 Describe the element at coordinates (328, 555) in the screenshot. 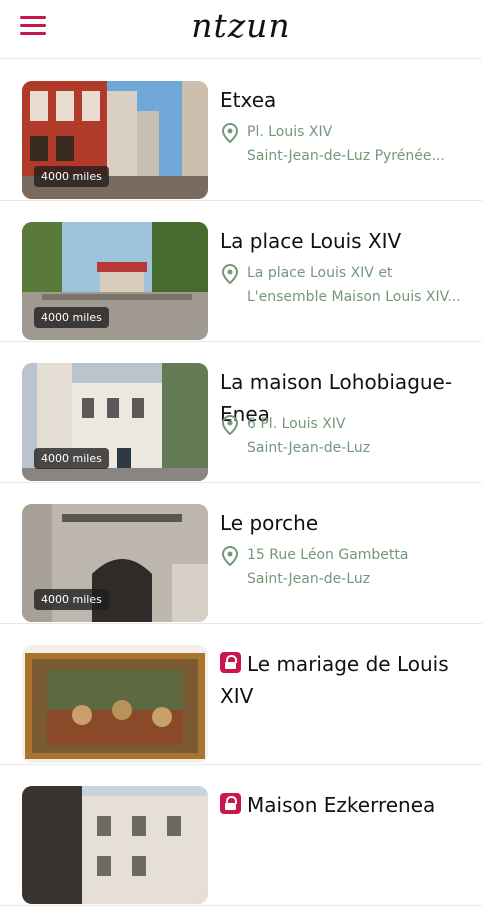

I see `address-line-1: 15 Rue Léon Gambetta` at that location.